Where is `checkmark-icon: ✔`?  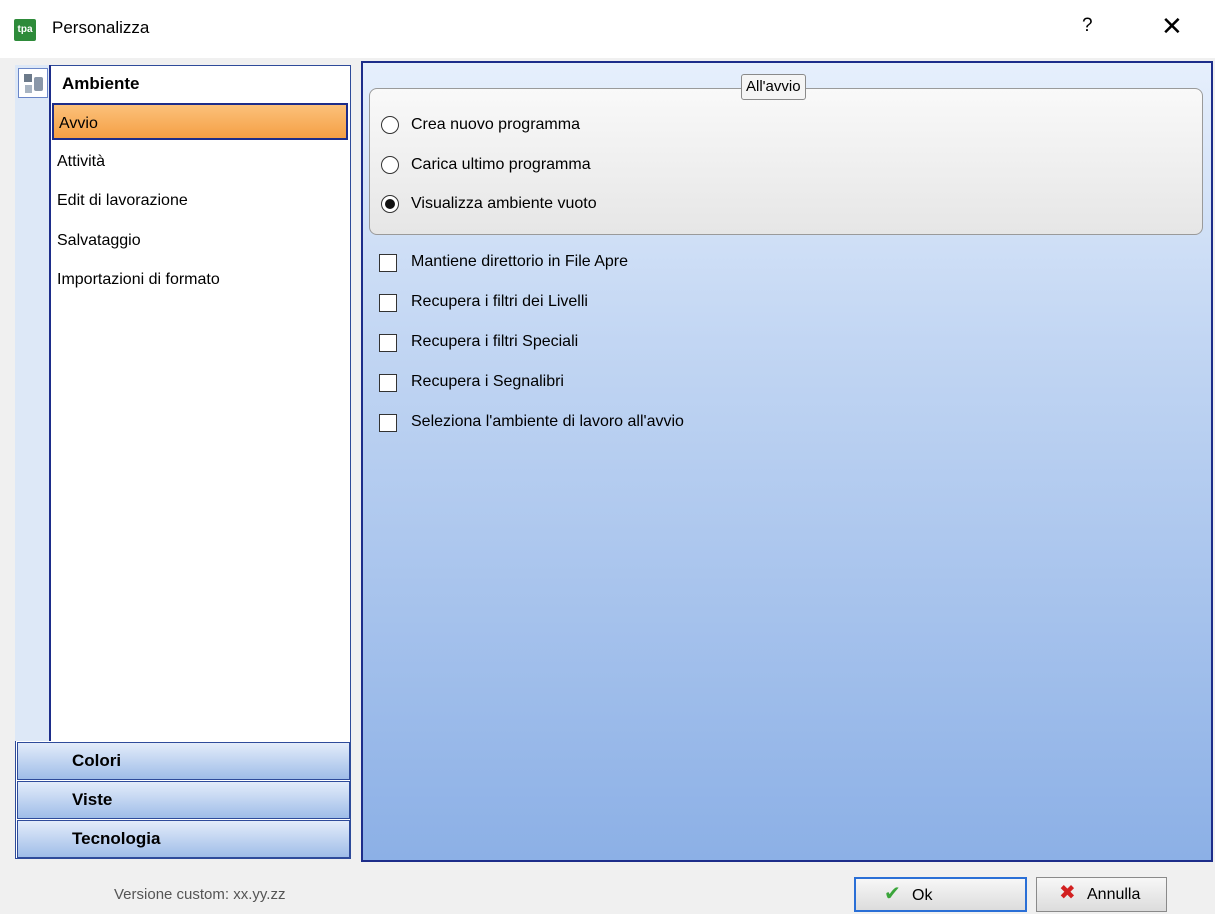 checkmark-icon: ✔ is located at coordinates (892, 894).